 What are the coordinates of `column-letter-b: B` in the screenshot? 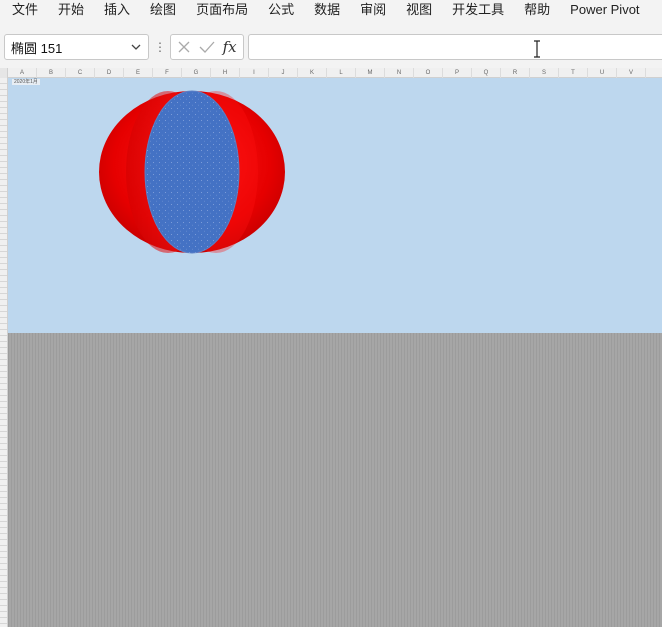 It's located at (51, 73).